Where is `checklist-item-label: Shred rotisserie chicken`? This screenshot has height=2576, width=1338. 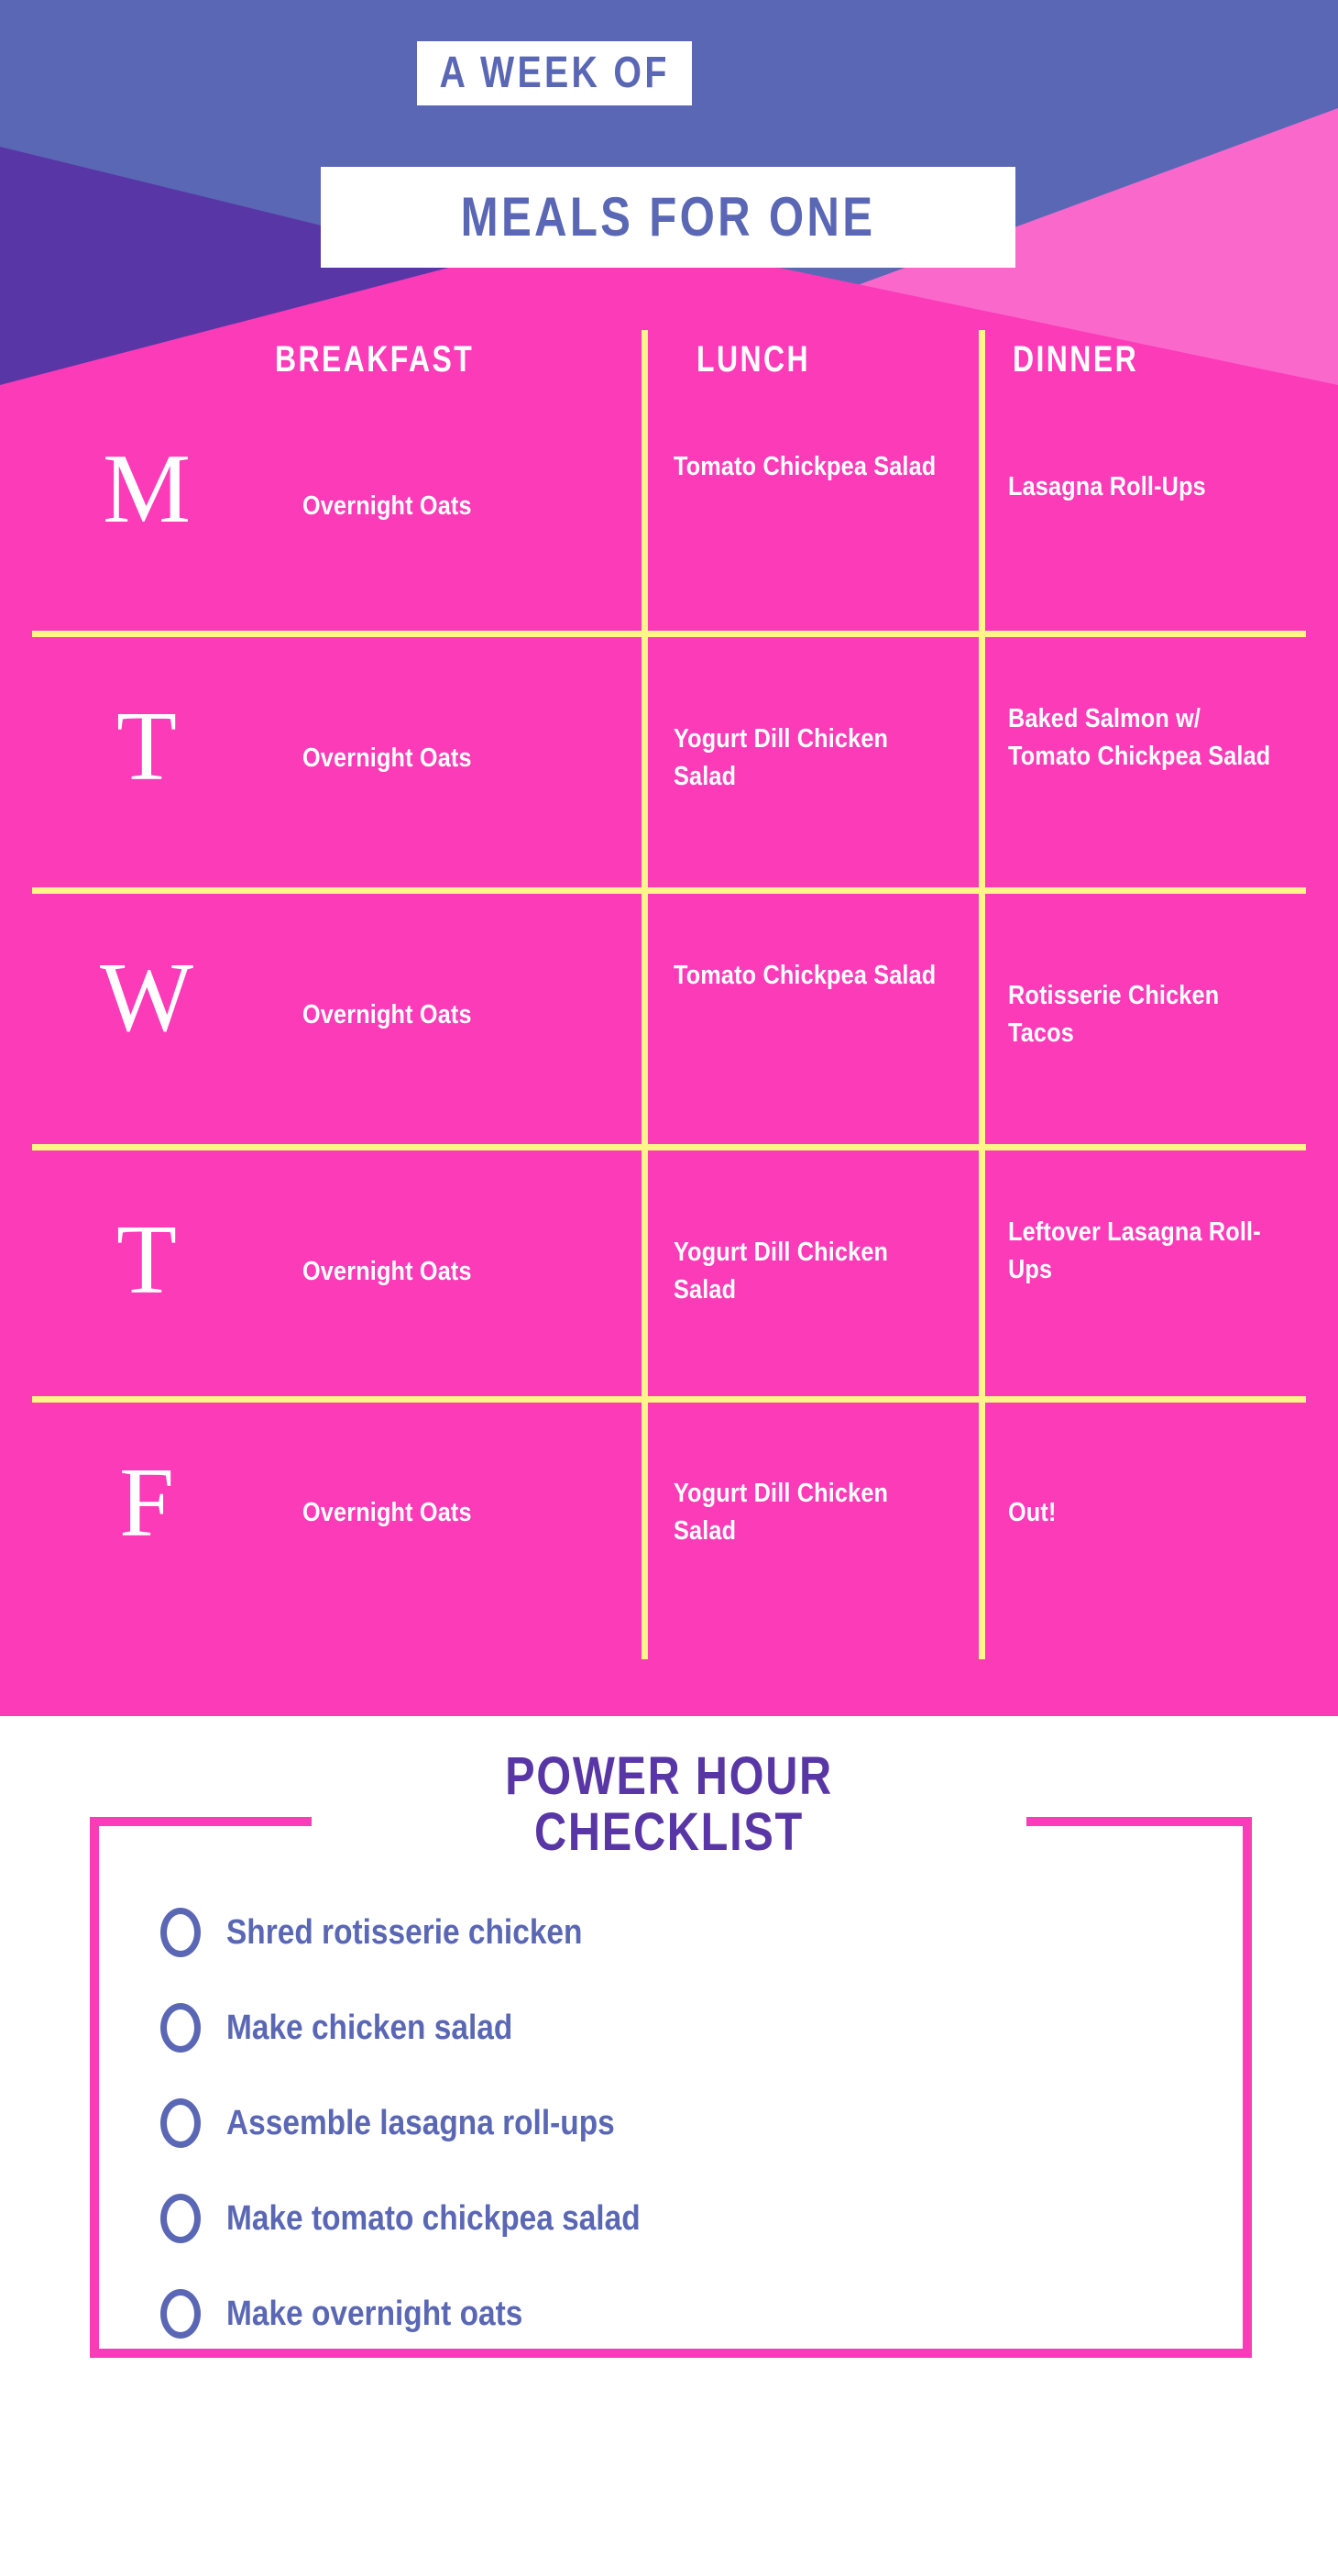 checklist-item-label: Shred rotisserie chicken is located at coordinates (404, 1932).